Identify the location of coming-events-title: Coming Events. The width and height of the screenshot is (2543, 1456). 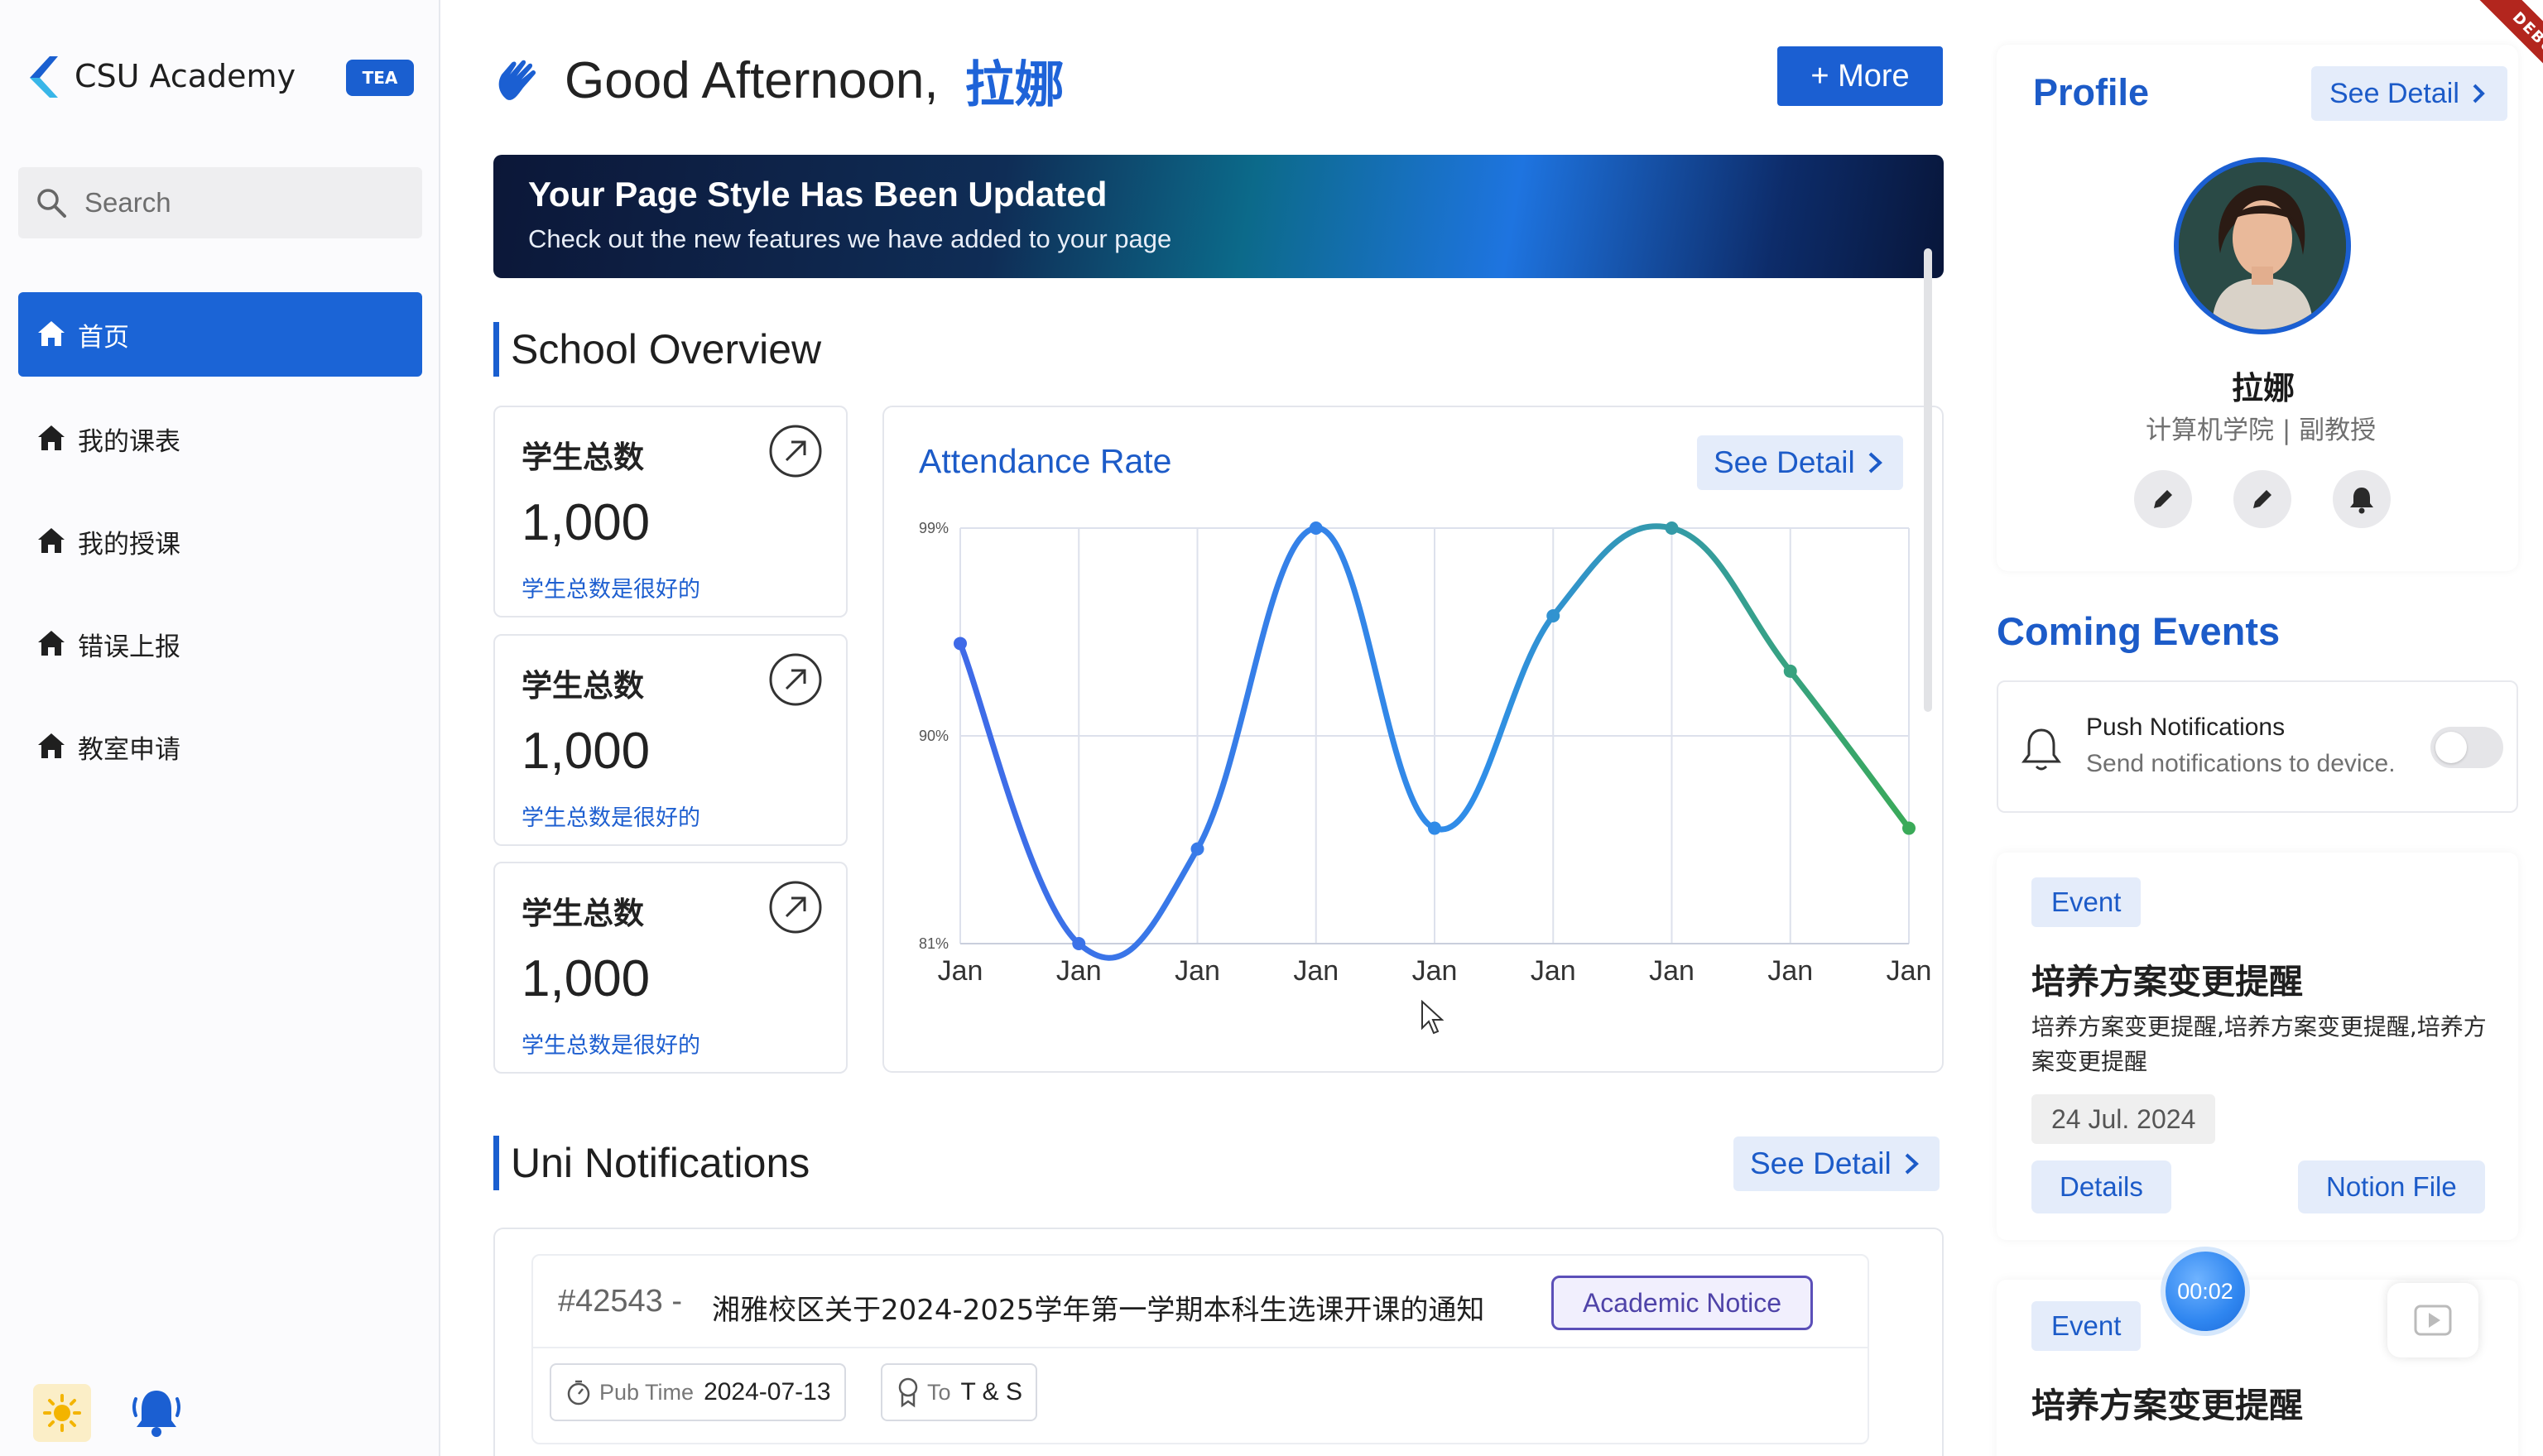
(2139, 631).